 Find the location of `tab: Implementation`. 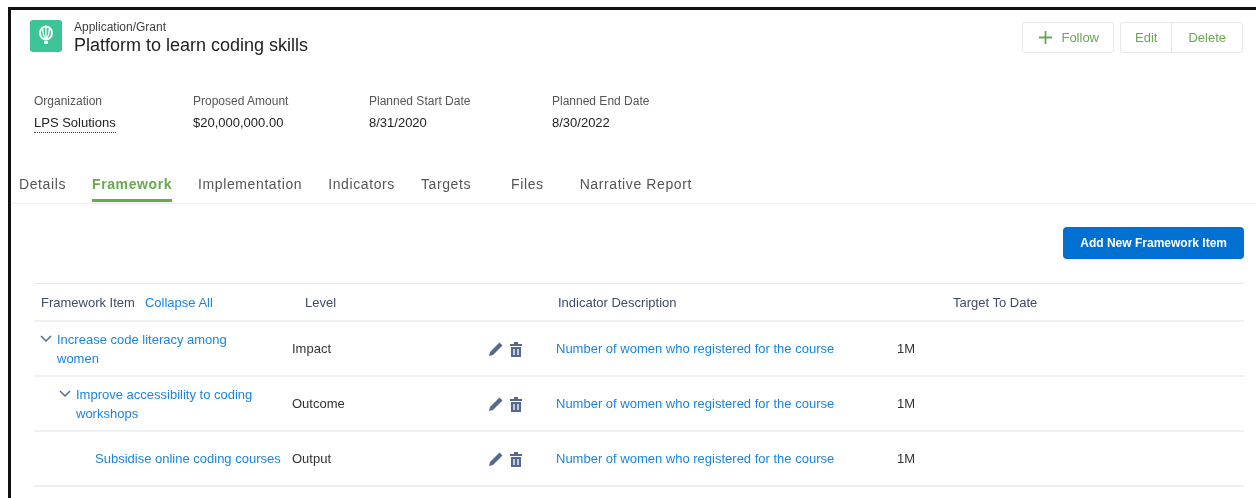

tab: Implementation is located at coordinates (250, 187).